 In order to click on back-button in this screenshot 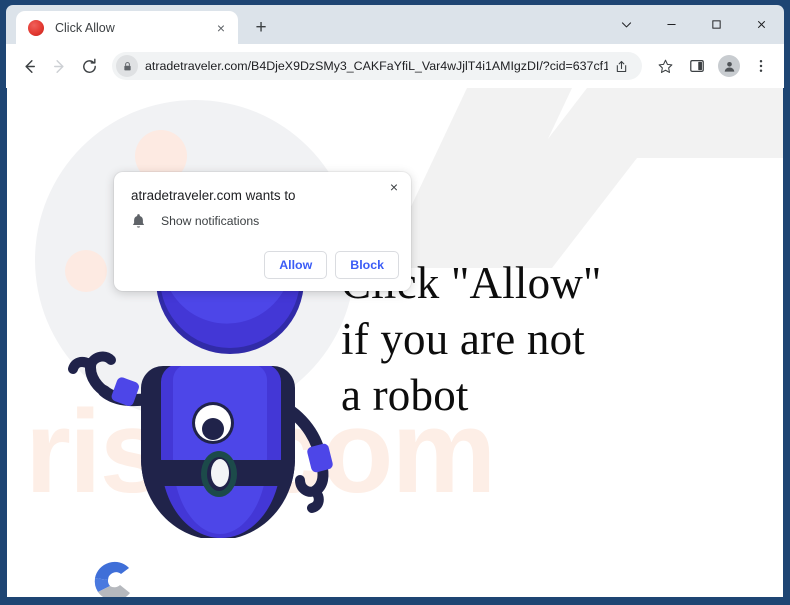, I will do `click(29, 66)`.